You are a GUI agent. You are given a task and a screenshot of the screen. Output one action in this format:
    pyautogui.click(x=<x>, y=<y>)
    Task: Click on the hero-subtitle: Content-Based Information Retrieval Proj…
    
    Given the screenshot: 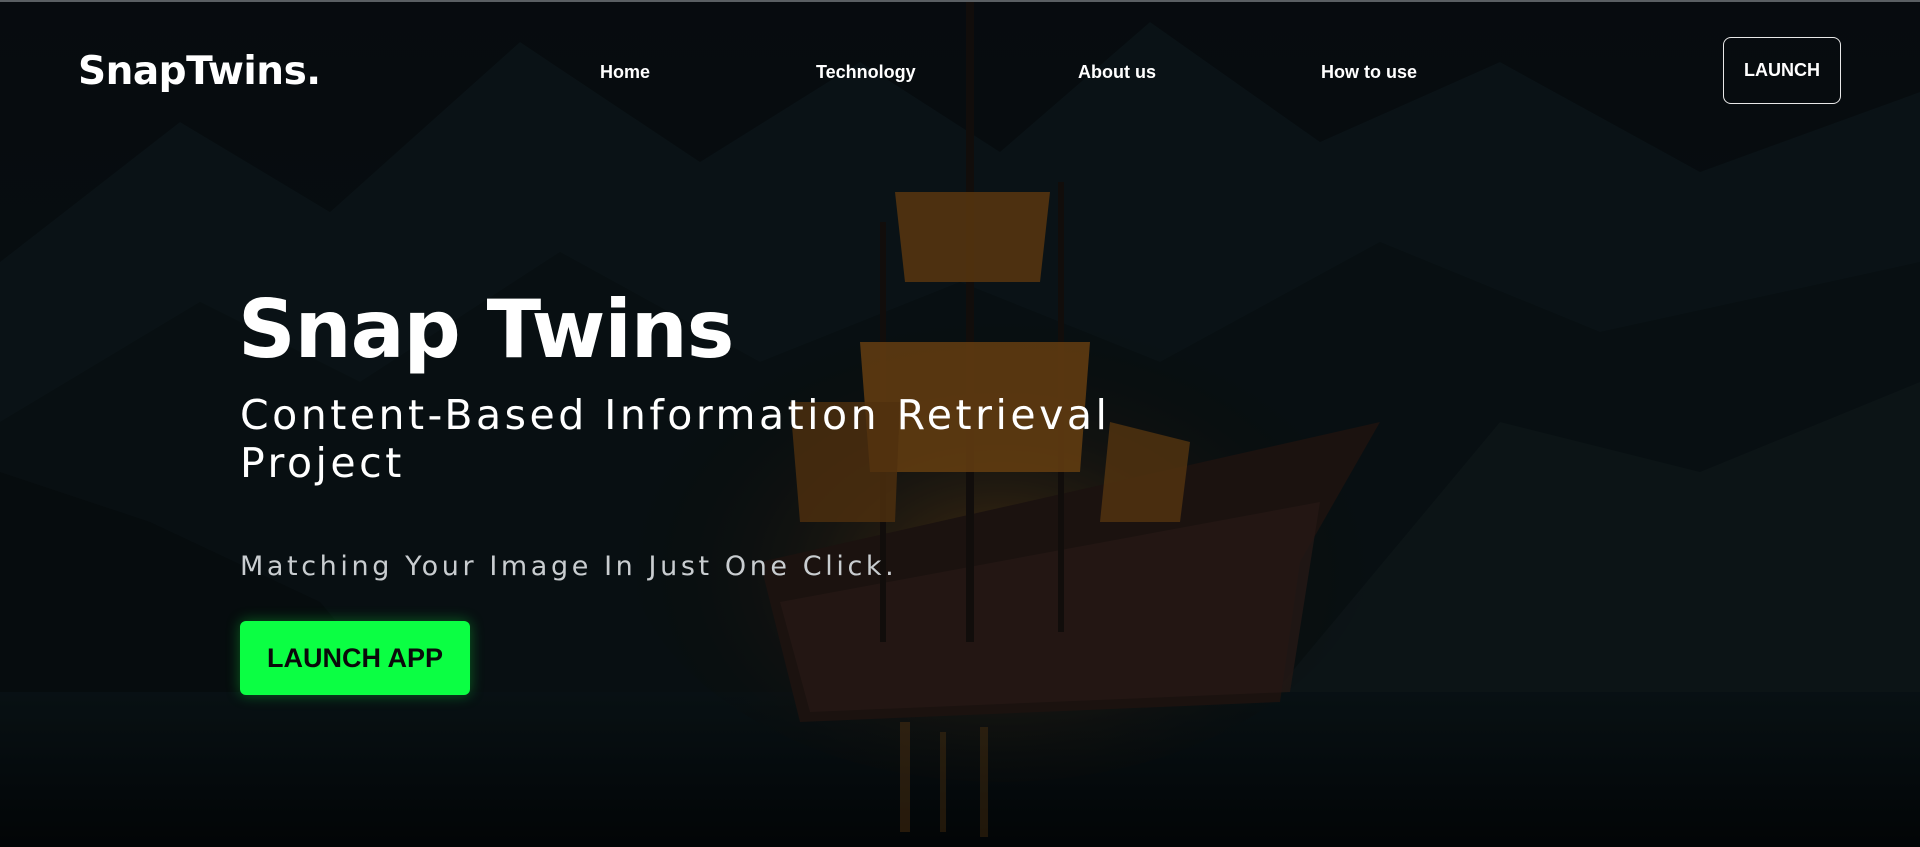 What is the action you would take?
    pyautogui.click(x=675, y=439)
    